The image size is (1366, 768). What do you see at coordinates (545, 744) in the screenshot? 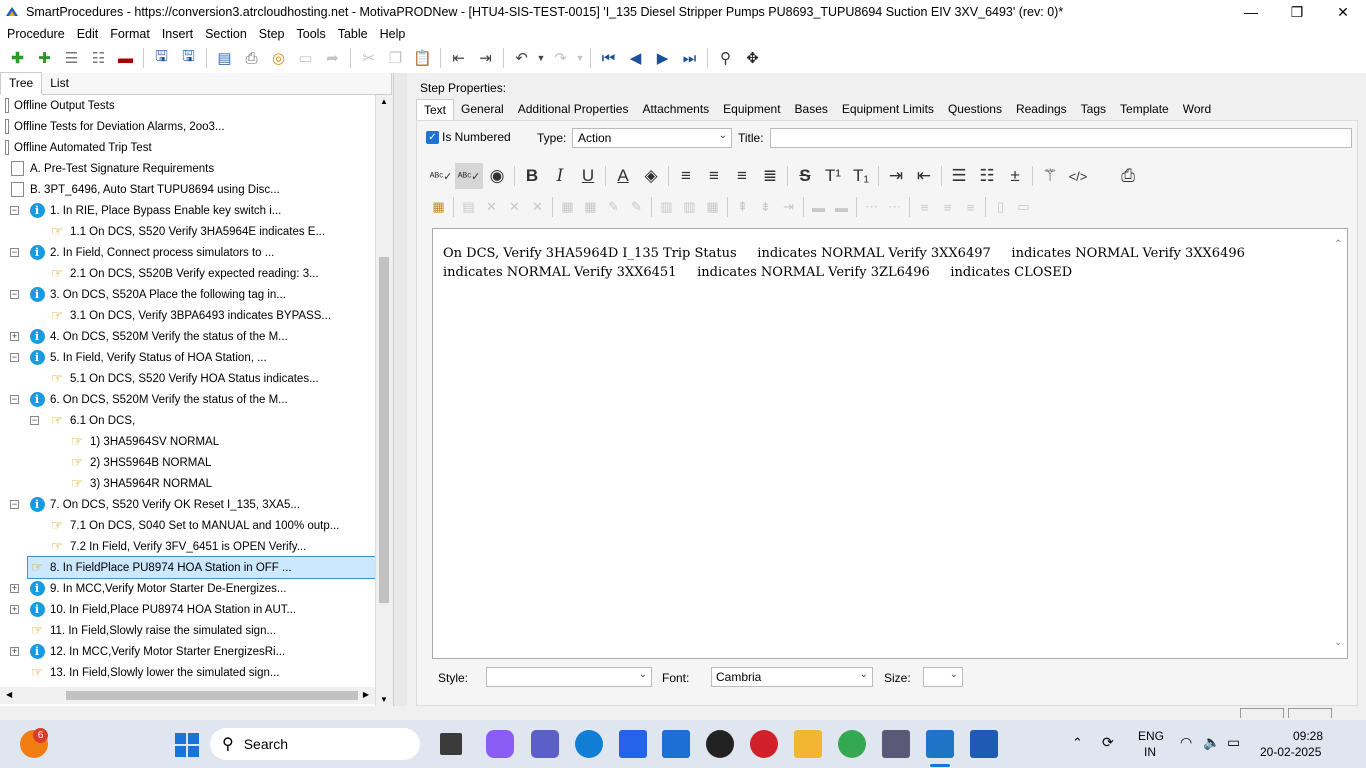
I see `teams-icon` at bounding box center [545, 744].